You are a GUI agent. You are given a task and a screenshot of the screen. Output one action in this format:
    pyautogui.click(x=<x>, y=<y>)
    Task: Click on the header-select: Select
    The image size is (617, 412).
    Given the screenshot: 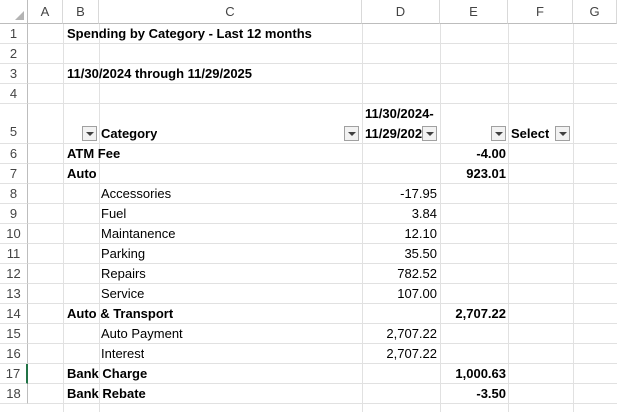 What is the action you would take?
    pyautogui.click(x=530, y=134)
    